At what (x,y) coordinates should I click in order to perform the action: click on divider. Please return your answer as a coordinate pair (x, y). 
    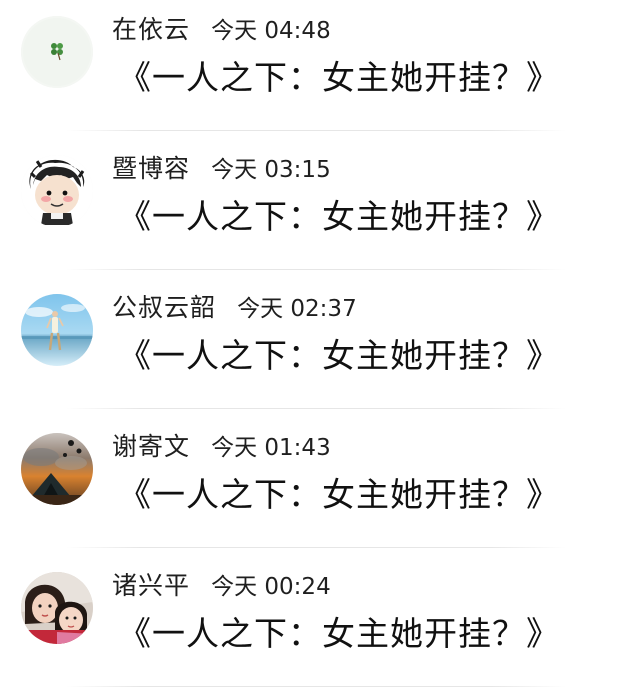
    Looking at the image, I should click on (316, 686).